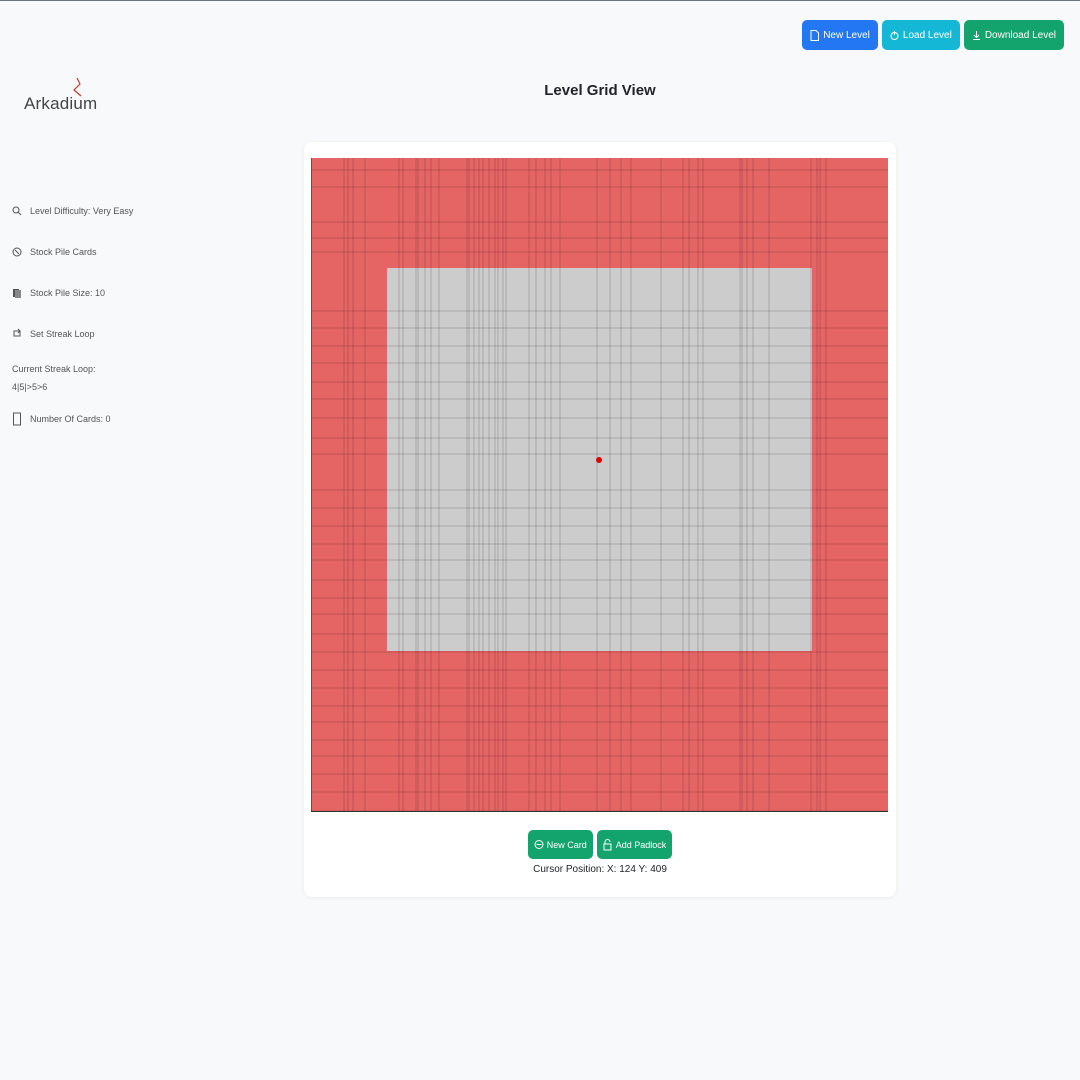 The width and height of the screenshot is (1080, 1080). I want to click on new-file-icon, so click(815, 35).